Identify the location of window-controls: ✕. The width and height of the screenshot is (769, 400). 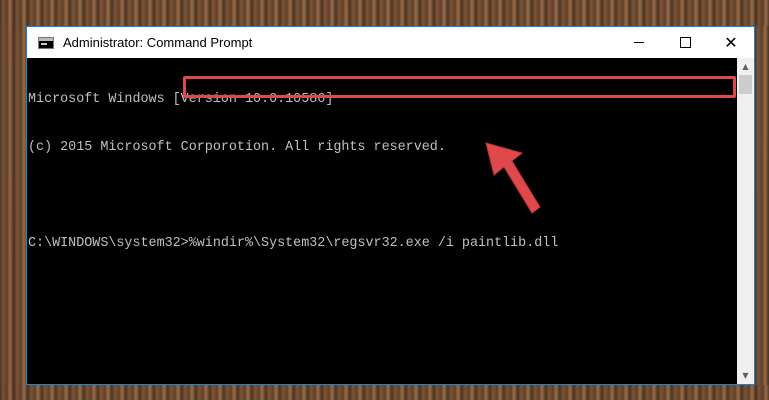
(685, 42).